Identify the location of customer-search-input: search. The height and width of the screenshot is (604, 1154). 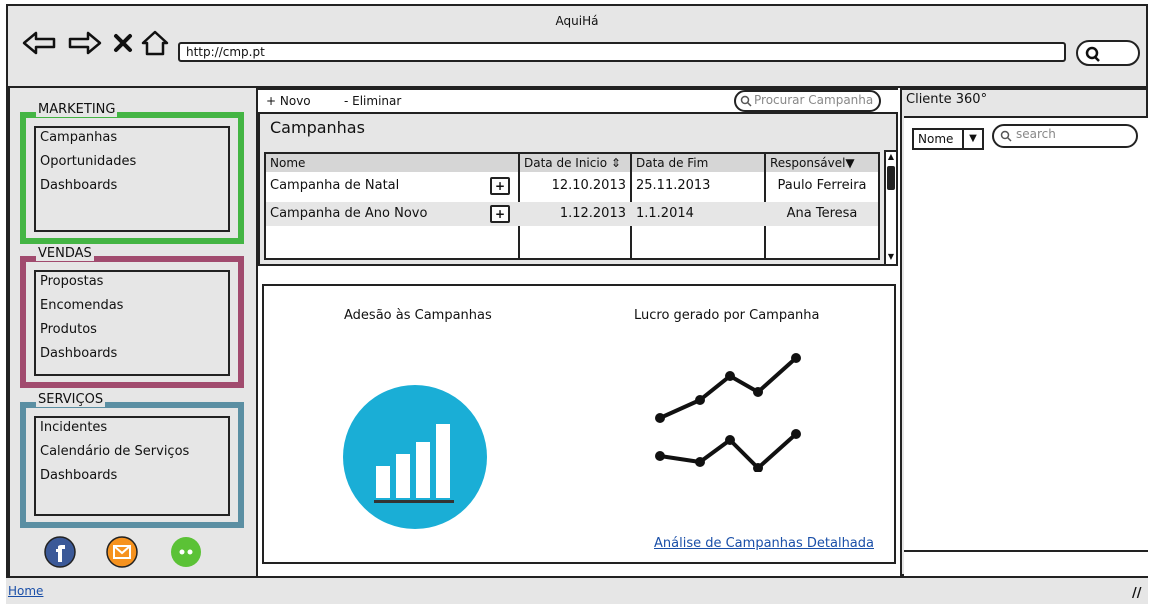
(1065, 136).